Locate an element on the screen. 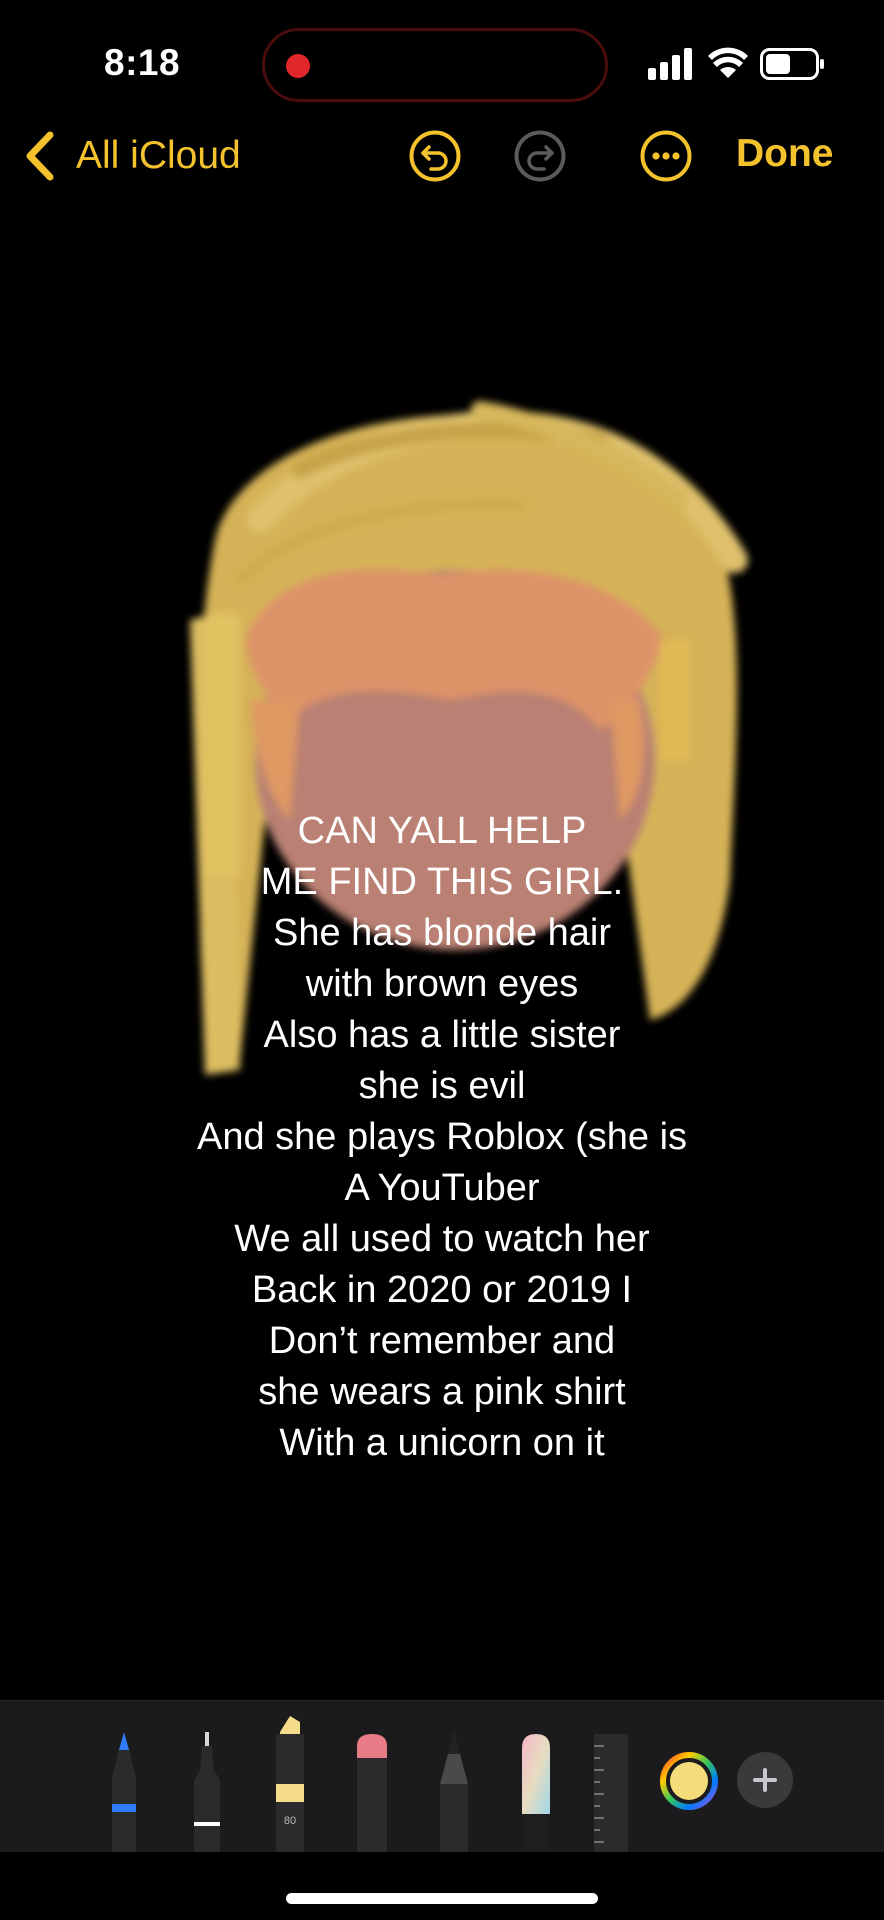  pencil-tool is located at coordinates (454, 1790).